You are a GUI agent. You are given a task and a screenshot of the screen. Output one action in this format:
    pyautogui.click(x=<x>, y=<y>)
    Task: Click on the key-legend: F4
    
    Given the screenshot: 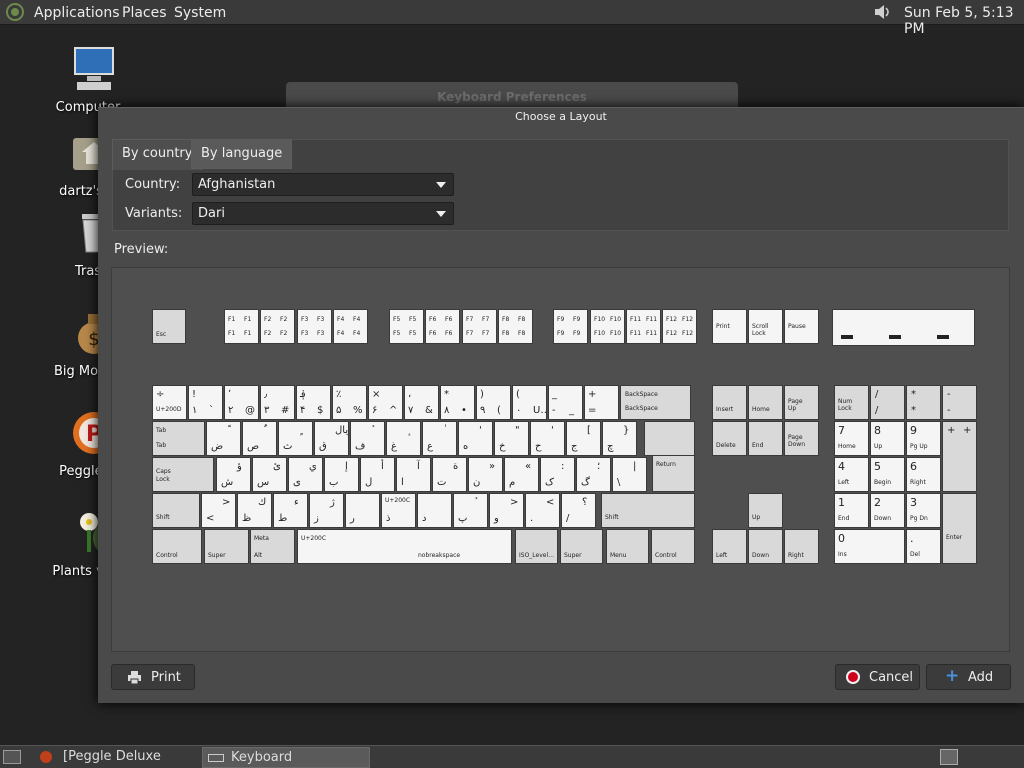 What is the action you would take?
    pyautogui.click(x=341, y=319)
    